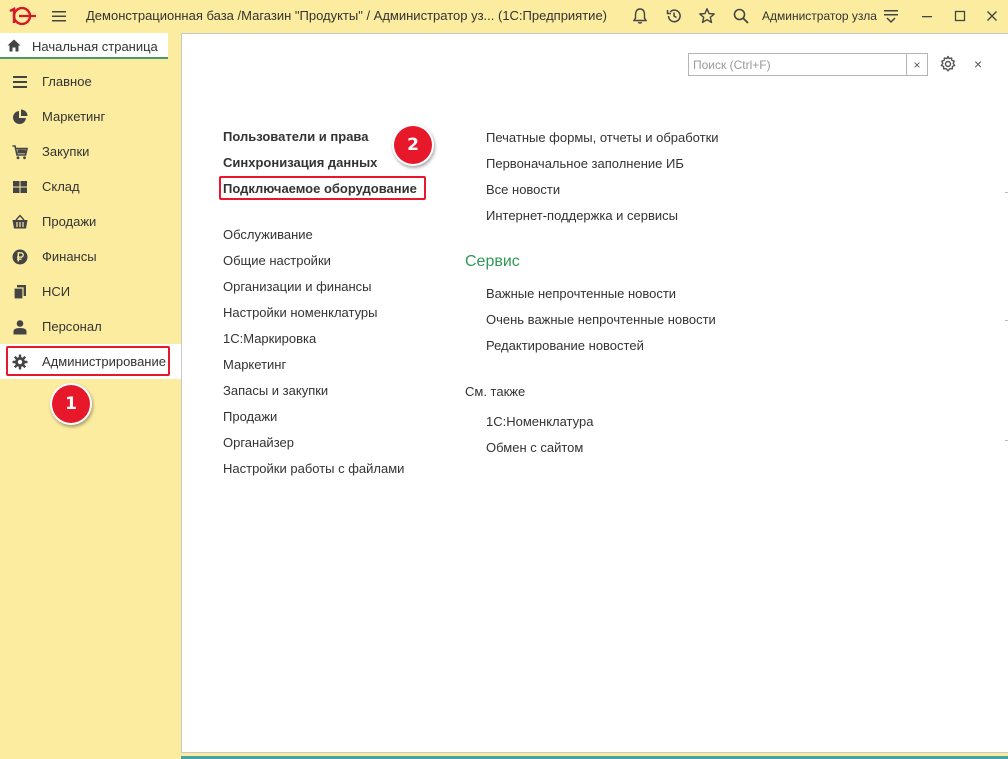 This screenshot has height=759, width=1008. Describe the element at coordinates (275, 390) in the screenshot. I see `link-stock-purchases: Запасы и закупки` at that location.